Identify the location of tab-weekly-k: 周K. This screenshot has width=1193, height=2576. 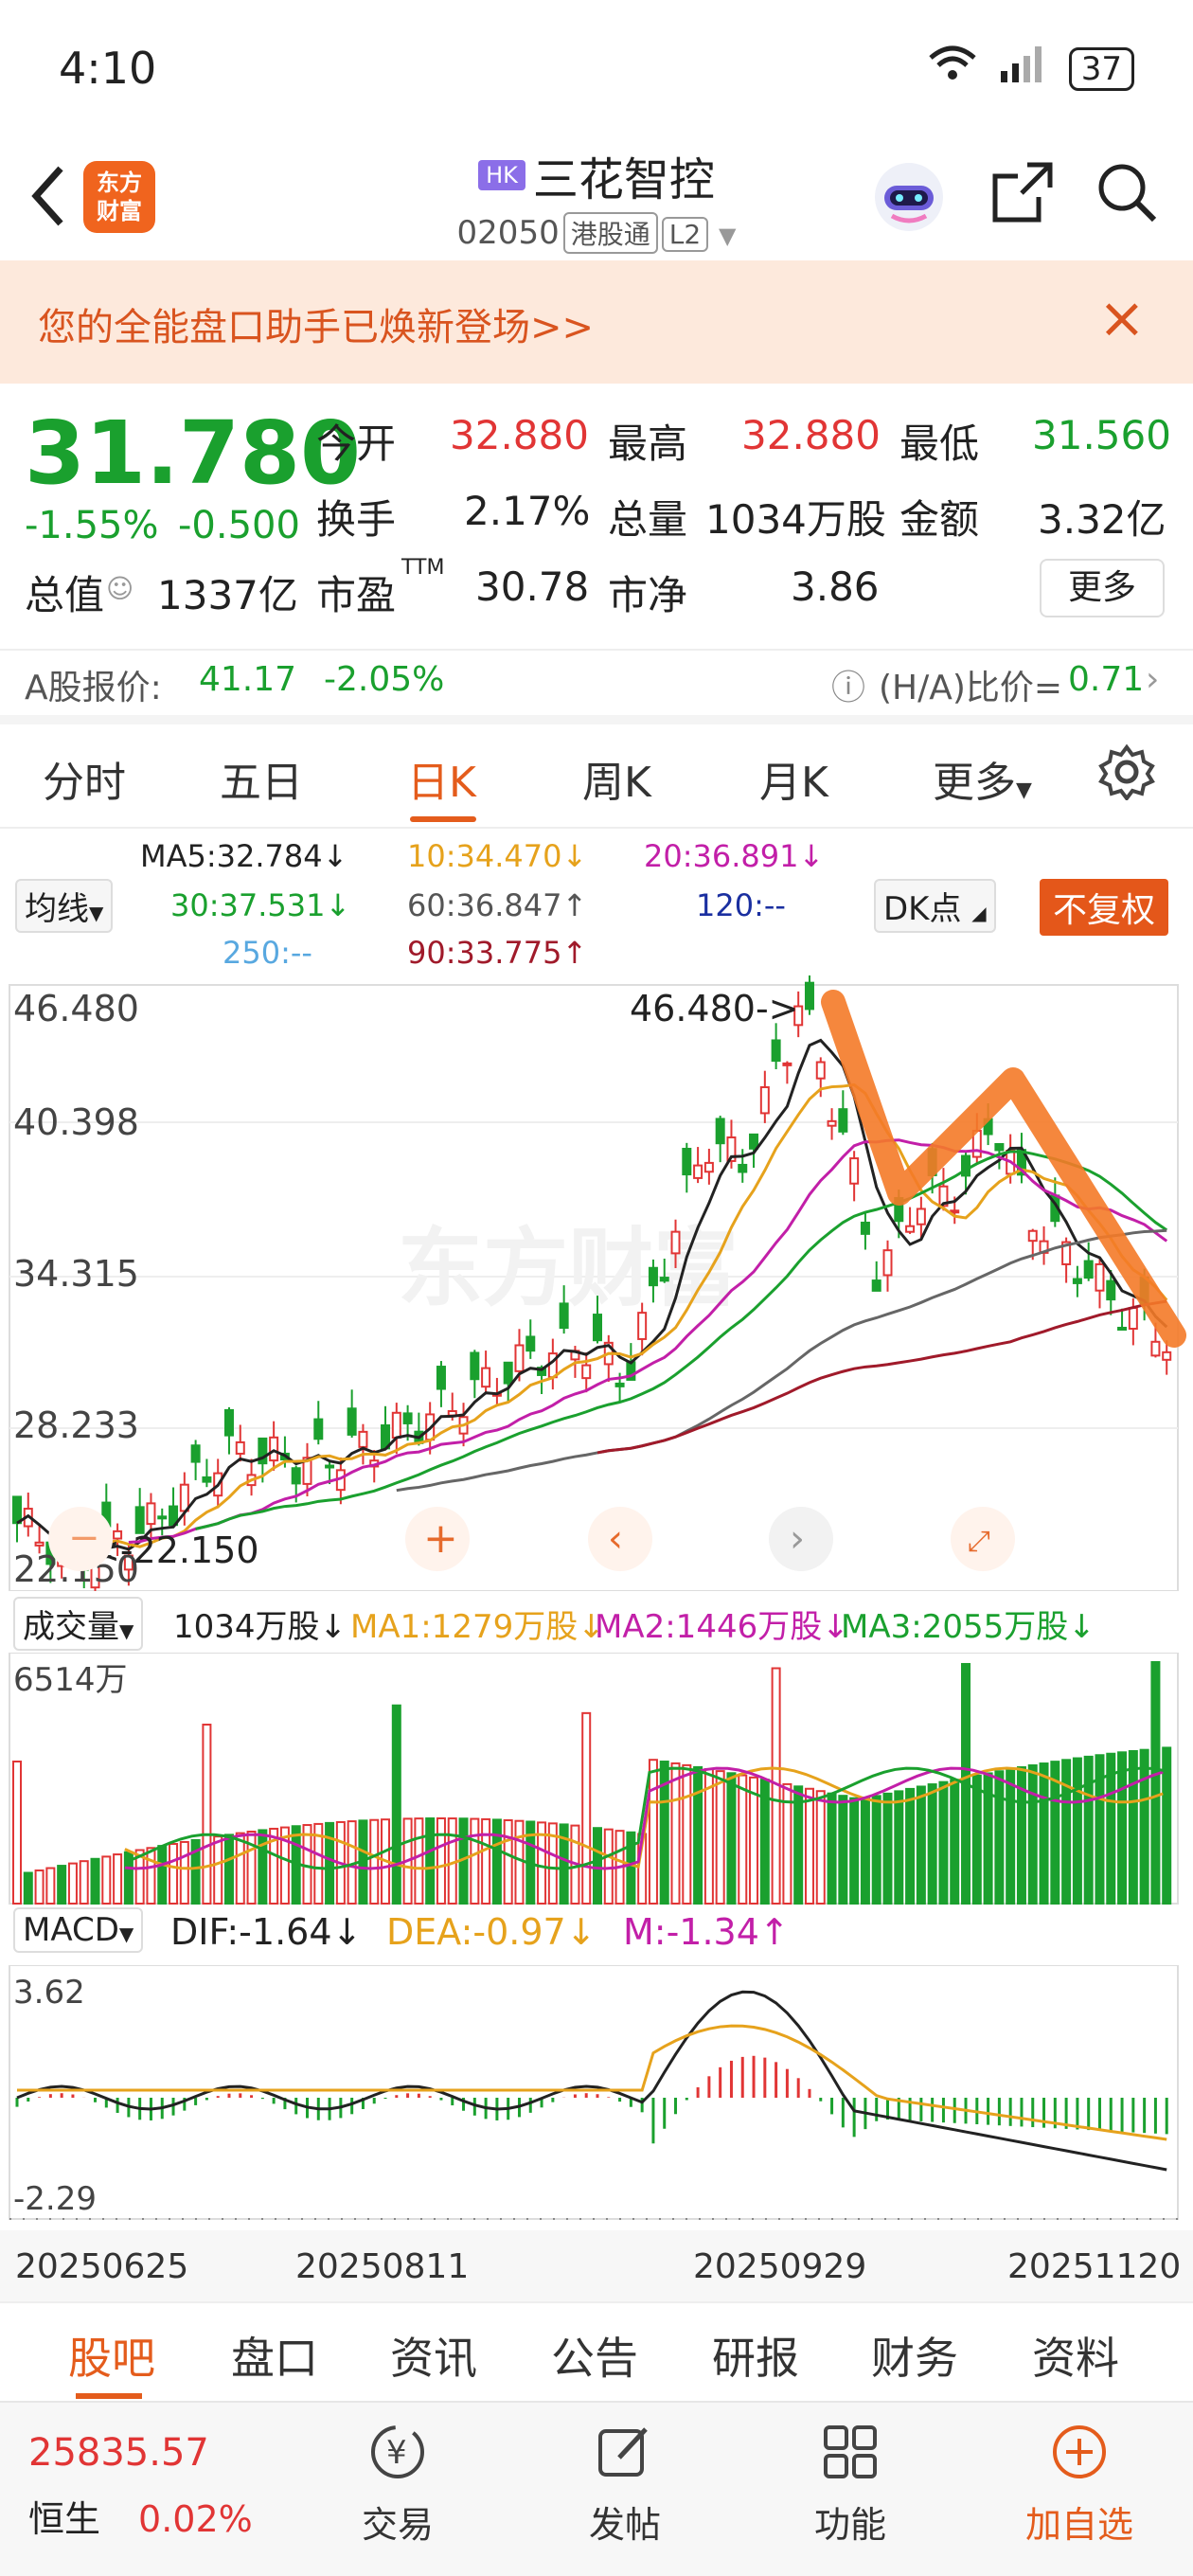
(616, 778).